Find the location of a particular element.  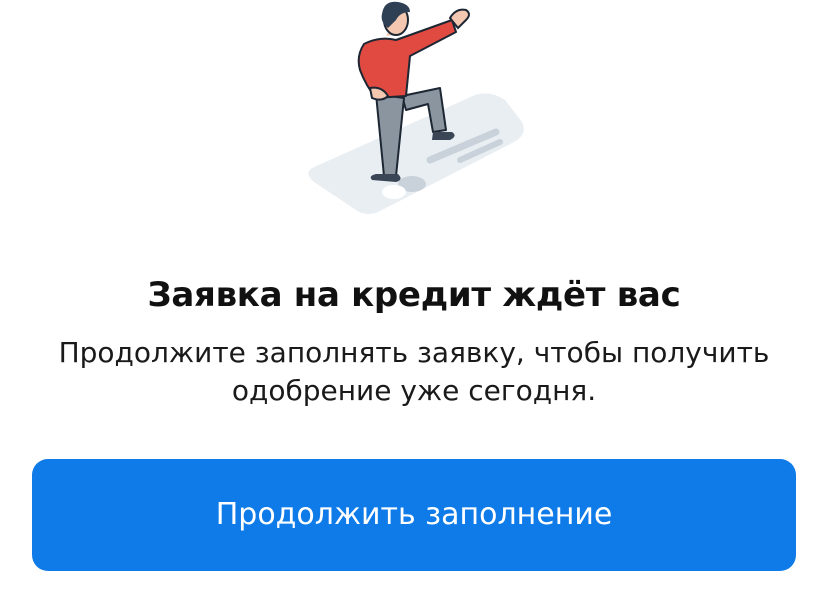

subtitle-line: одобрение уже сегодня. is located at coordinates (414, 390).